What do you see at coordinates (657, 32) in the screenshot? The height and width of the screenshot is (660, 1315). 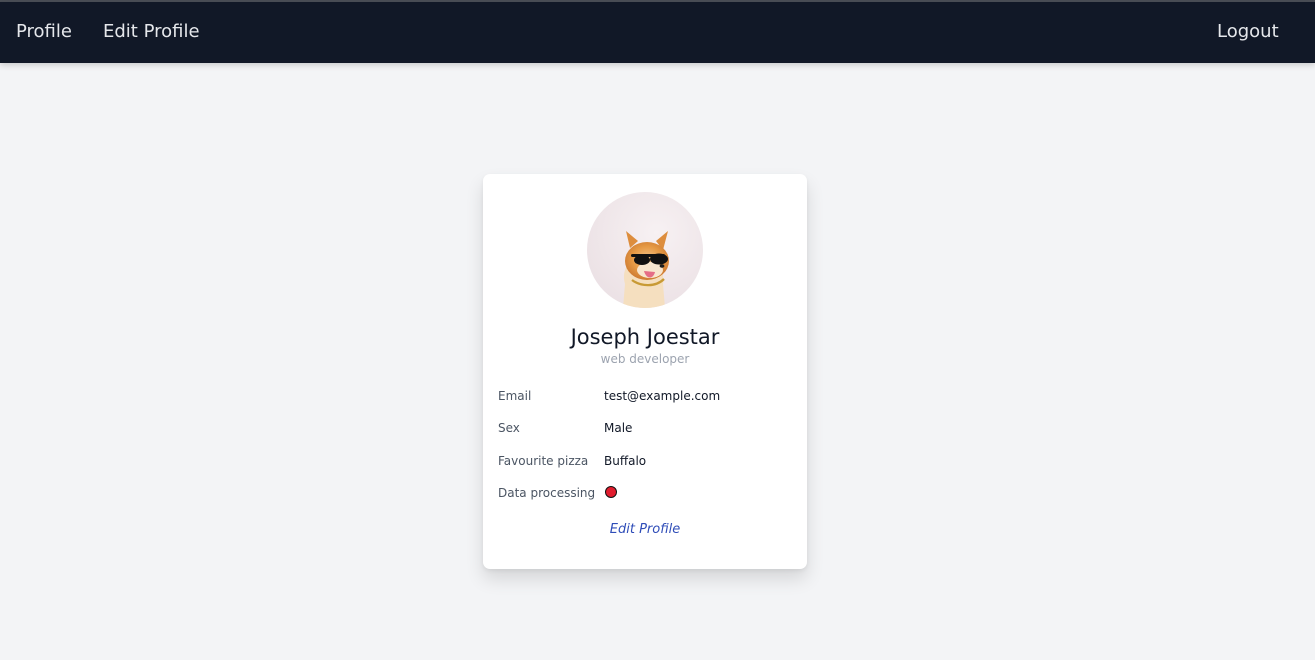 I see `top-navbar: Profile Edit Profile Logout` at bounding box center [657, 32].